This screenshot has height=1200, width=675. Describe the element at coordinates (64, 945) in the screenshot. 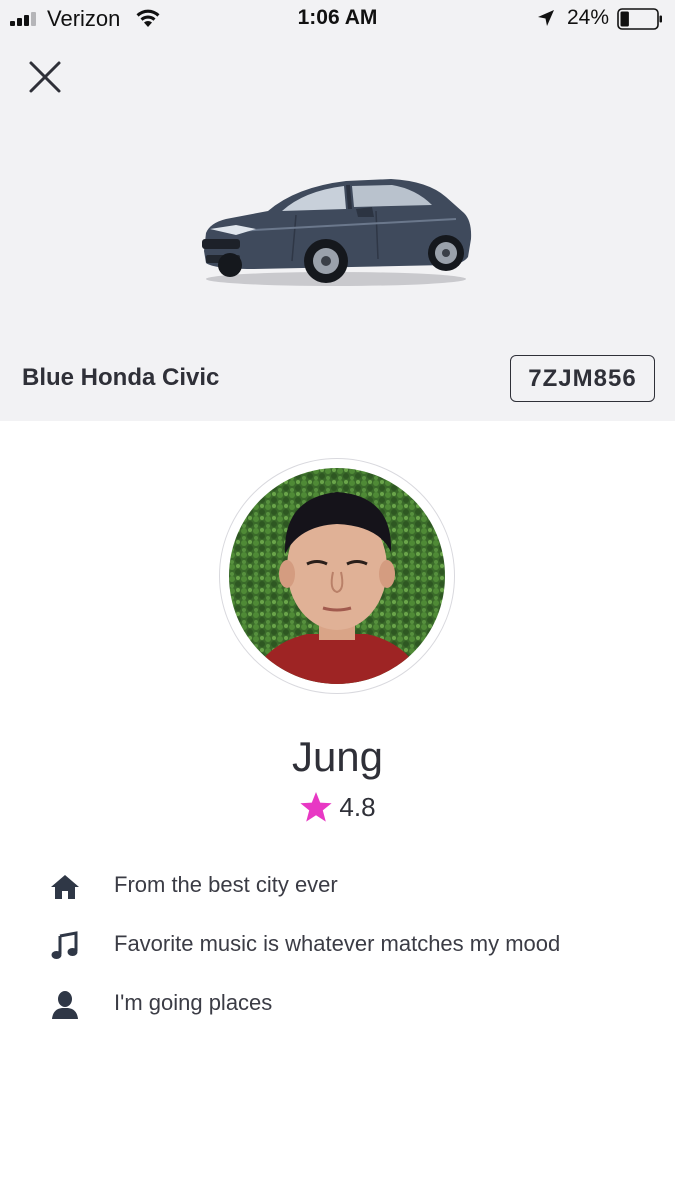

I see `music-note-icon` at that location.